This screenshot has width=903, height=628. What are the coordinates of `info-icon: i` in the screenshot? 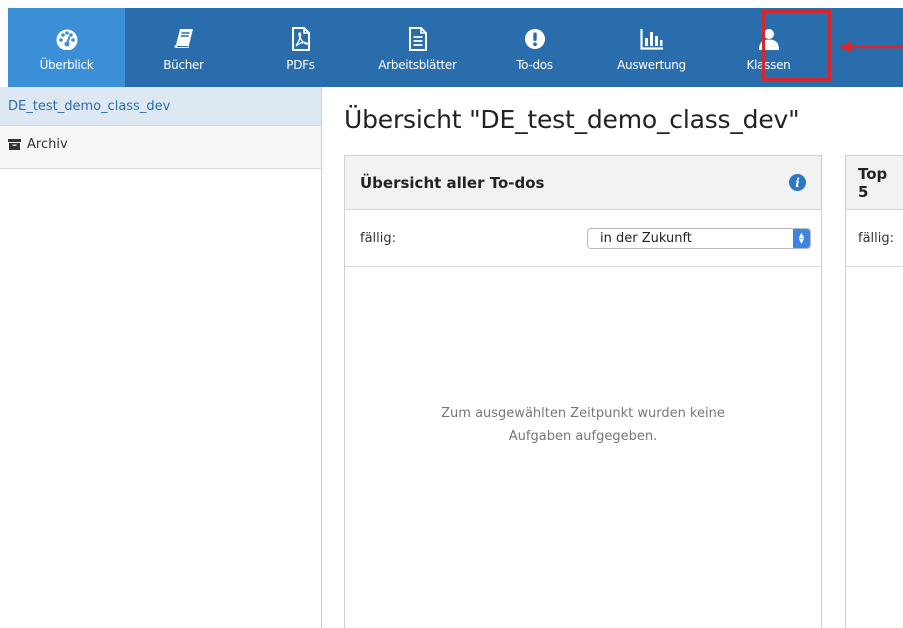 It's located at (797, 182).